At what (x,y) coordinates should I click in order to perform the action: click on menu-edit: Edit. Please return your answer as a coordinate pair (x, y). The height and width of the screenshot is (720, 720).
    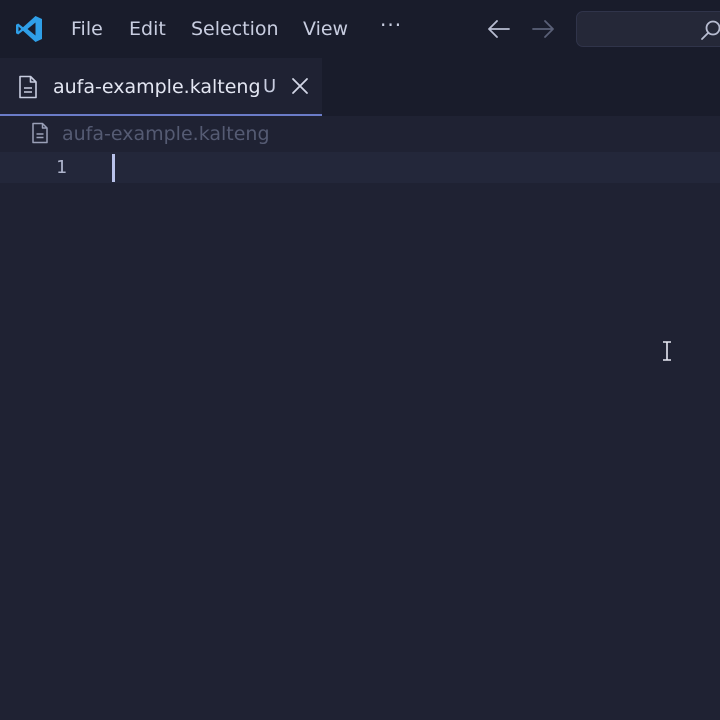
    Looking at the image, I should click on (147, 29).